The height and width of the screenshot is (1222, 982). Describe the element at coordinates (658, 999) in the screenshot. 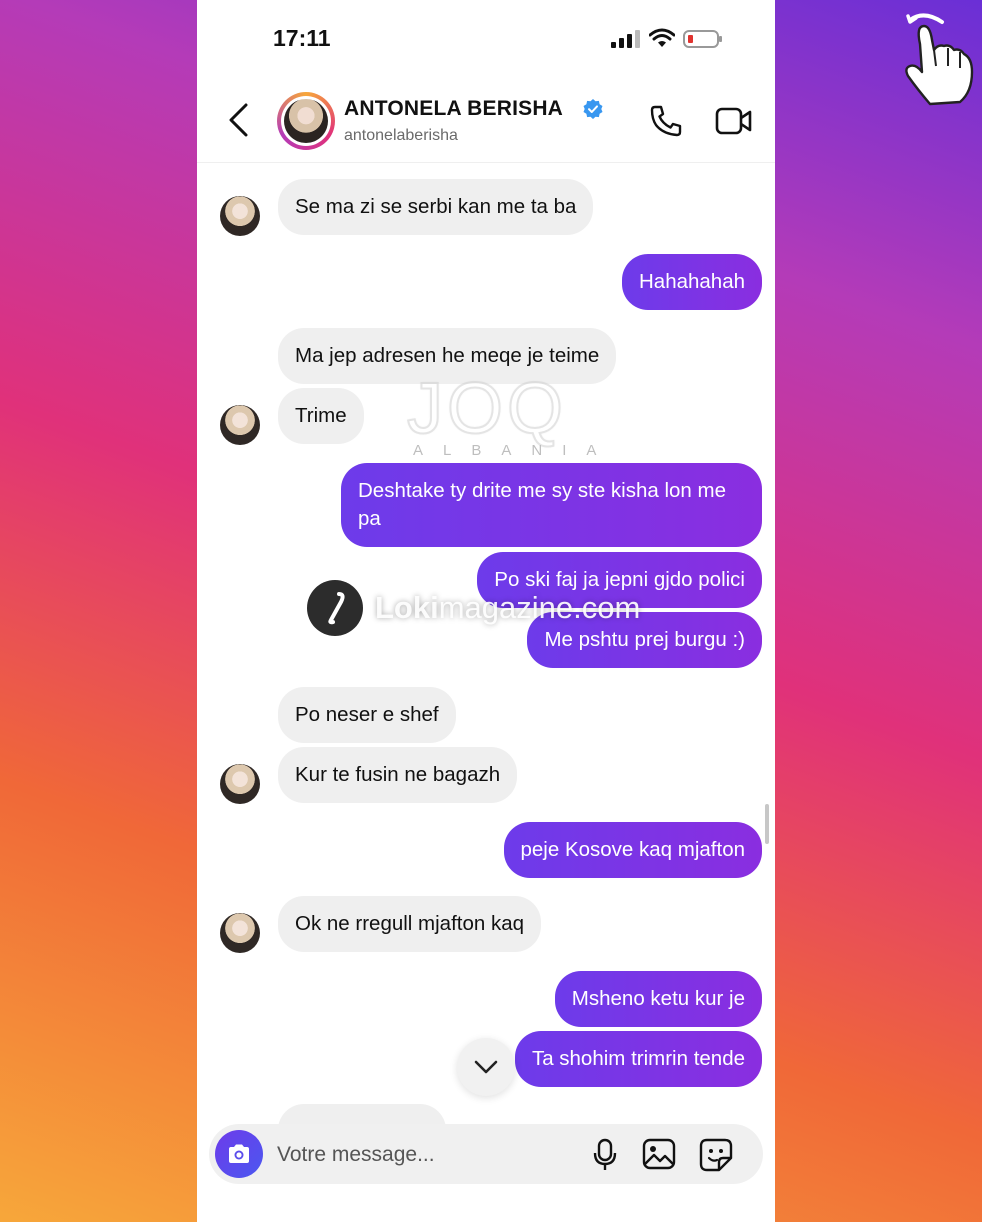

I see `message-sent: Msheno ketu kur je` at that location.